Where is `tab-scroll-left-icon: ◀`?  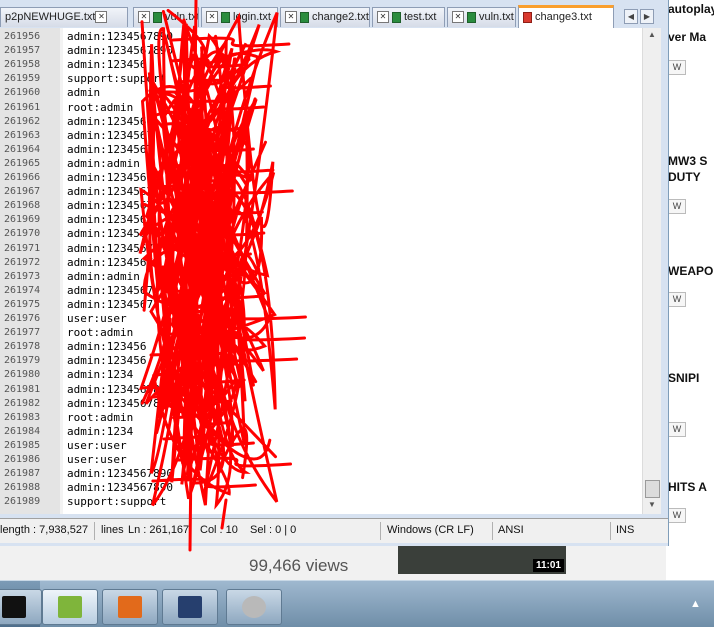 tab-scroll-left-icon: ◀ is located at coordinates (631, 16).